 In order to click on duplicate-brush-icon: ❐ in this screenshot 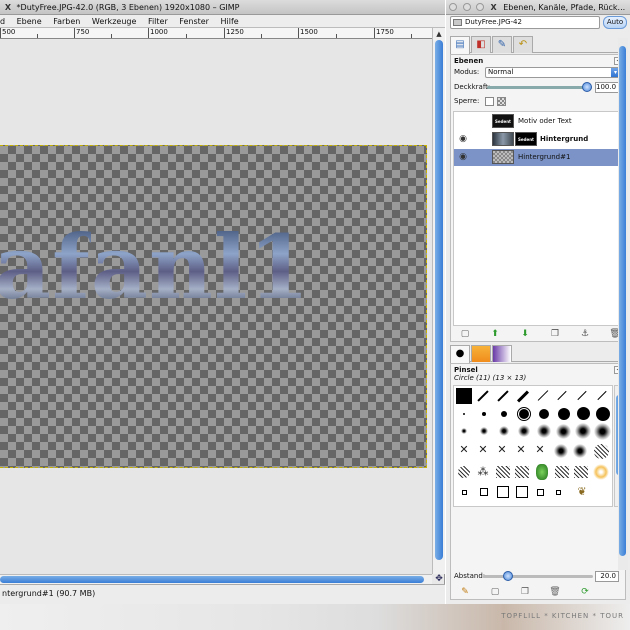, I will do `click(525, 592)`.